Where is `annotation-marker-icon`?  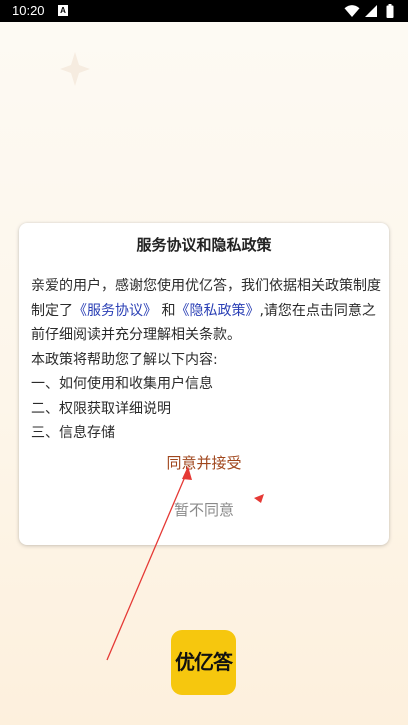 annotation-marker-icon is located at coordinates (259, 498).